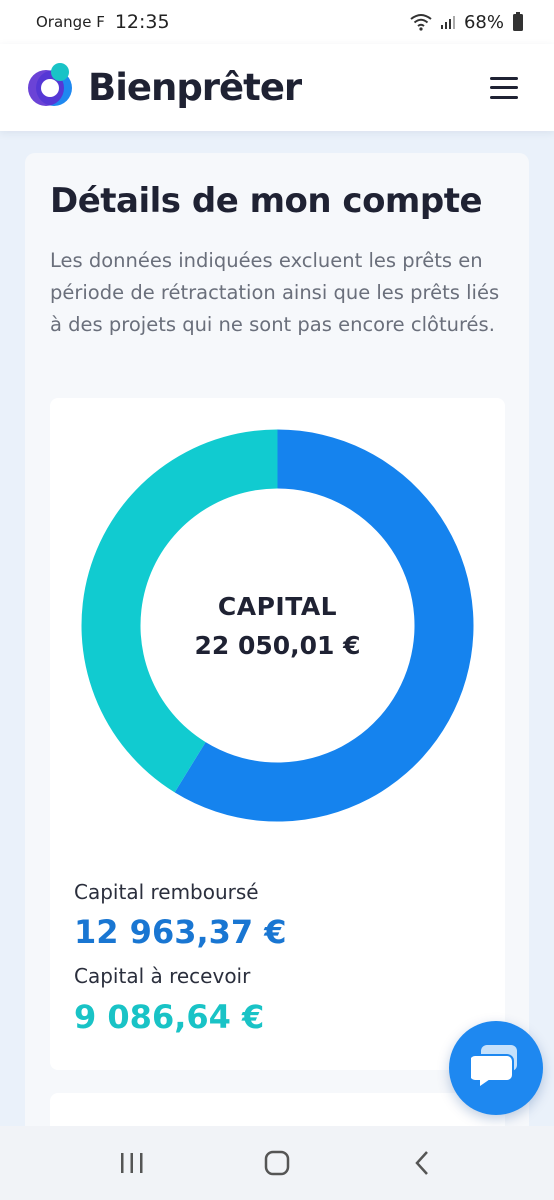 The image size is (554, 1200). What do you see at coordinates (50, 88) in the screenshot?
I see `brand-logo-icon` at bounding box center [50, 88].